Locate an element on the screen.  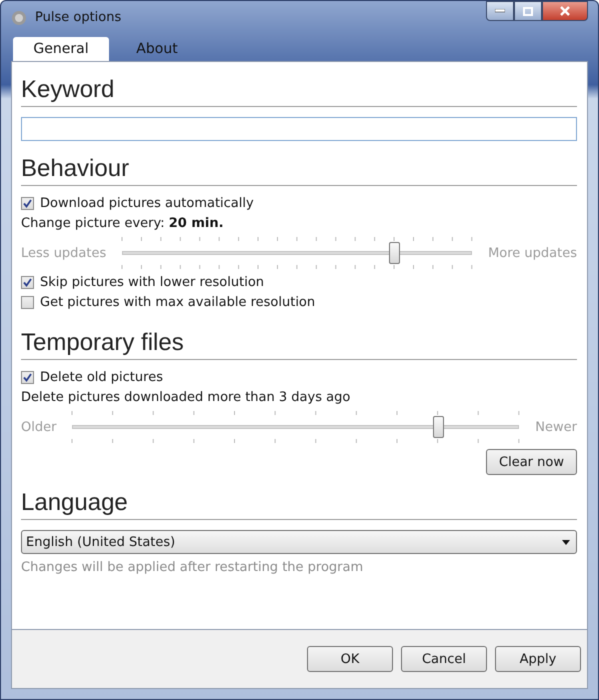
slider-max-label: More updates is located at coordinates (532, 253).